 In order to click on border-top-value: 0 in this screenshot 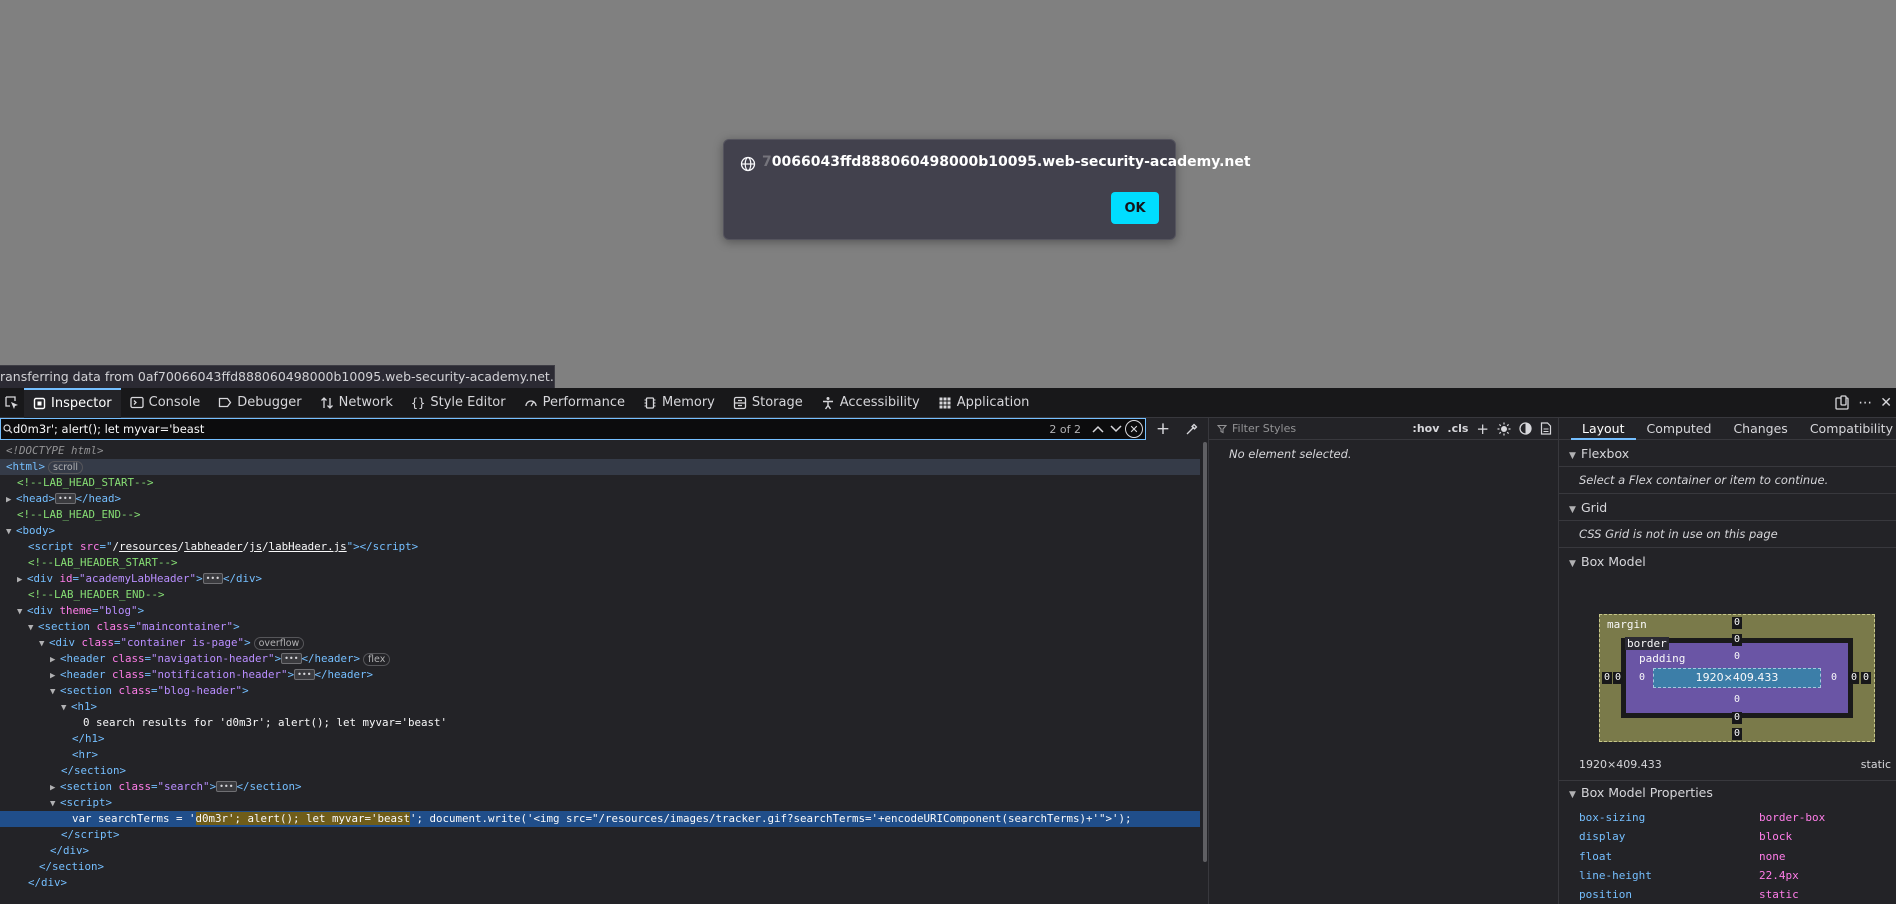, I will do `click(1737, 640)`.